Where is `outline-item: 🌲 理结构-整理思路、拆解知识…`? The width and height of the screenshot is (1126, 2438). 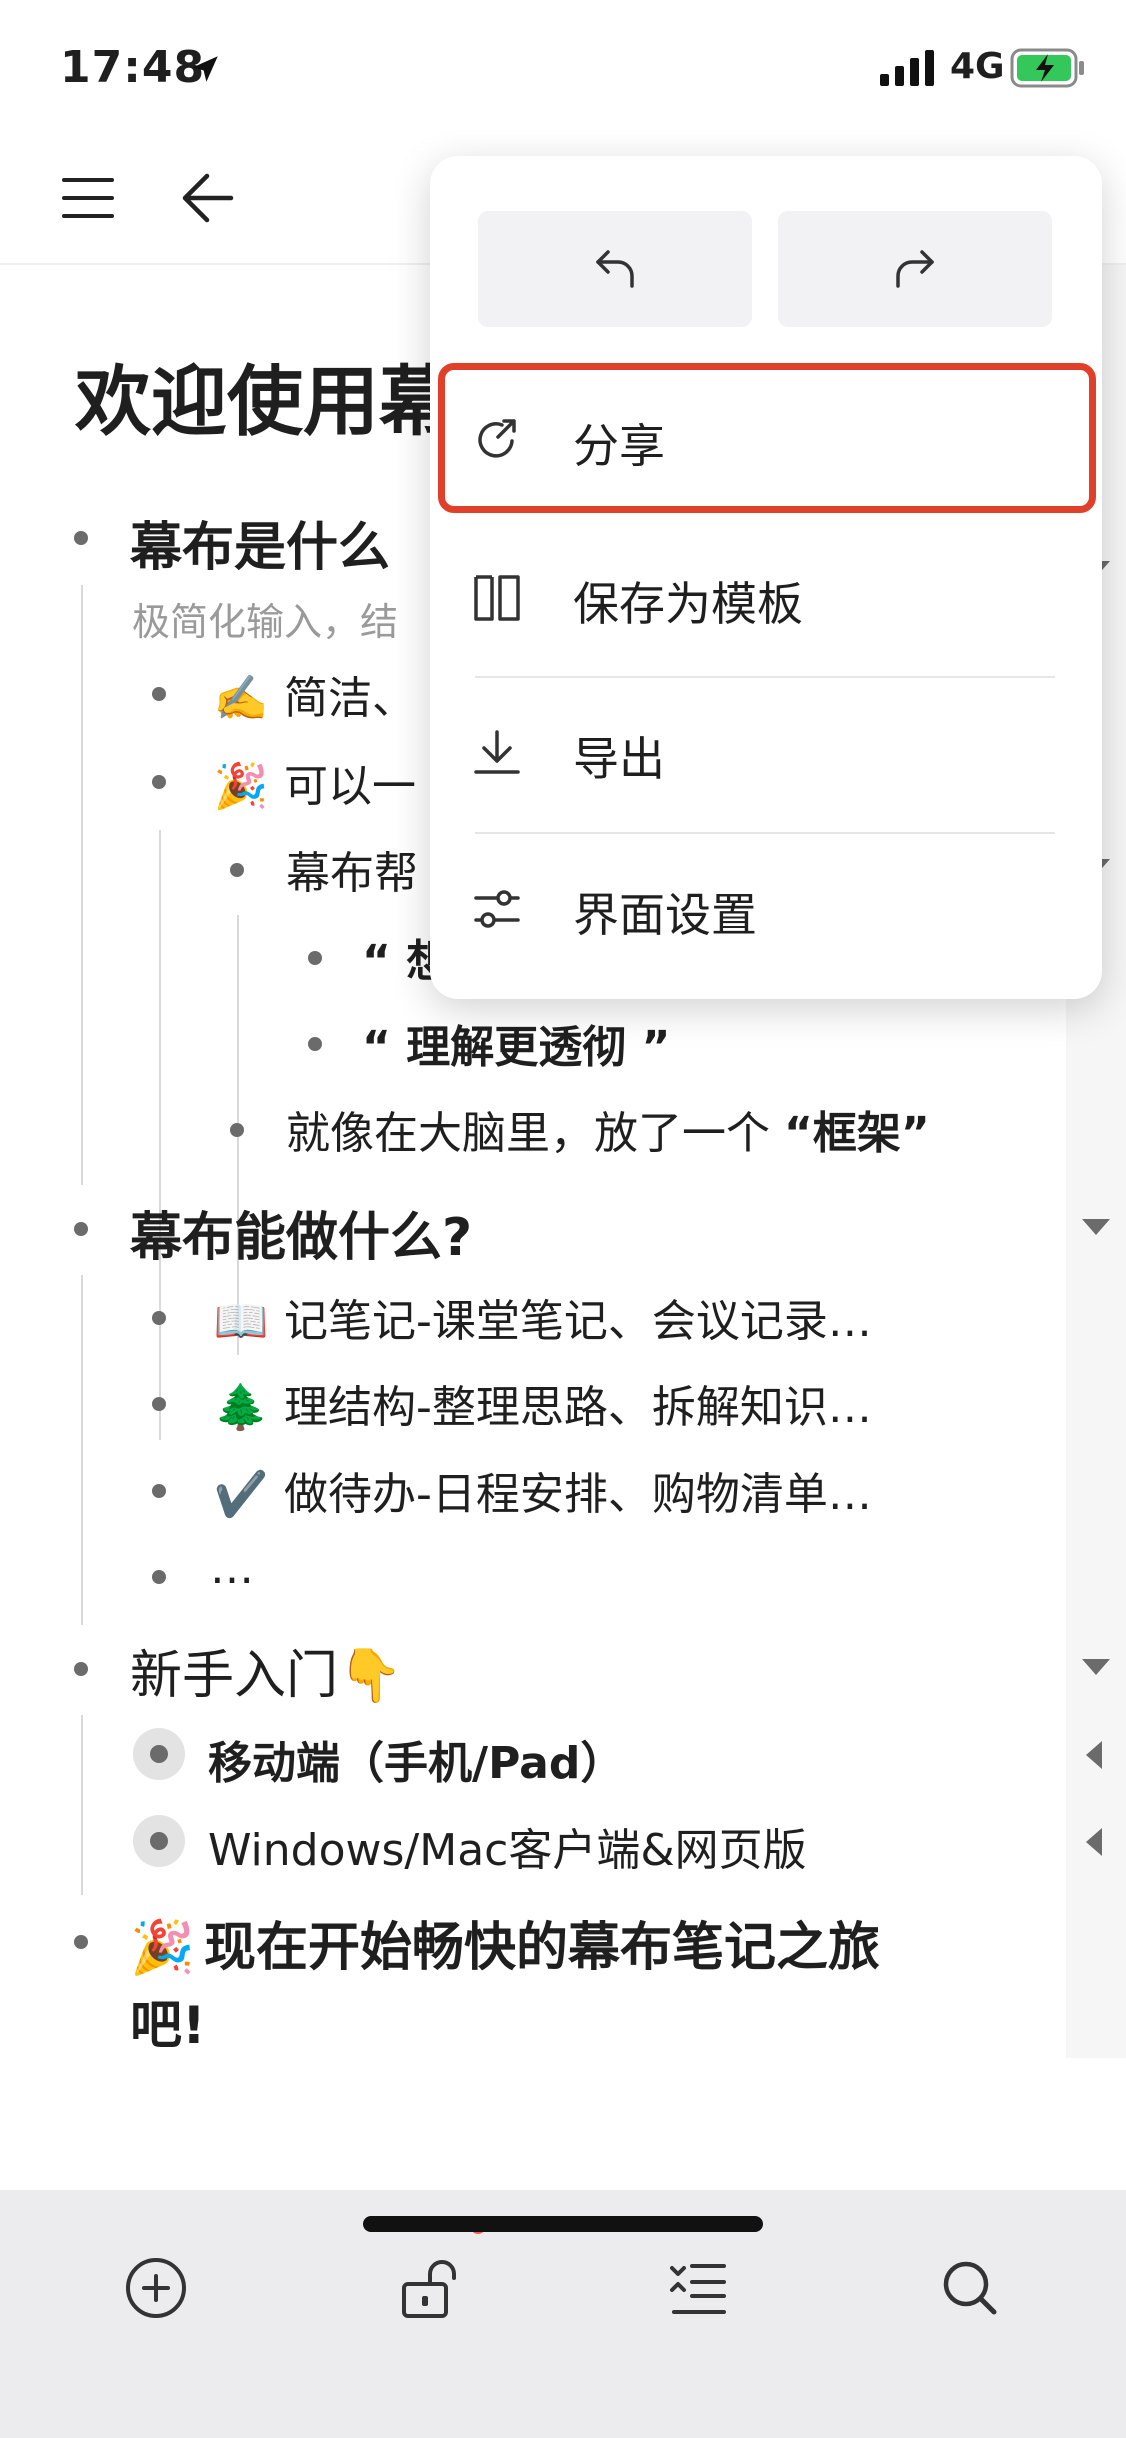 outline-item: 🌲 理结构-整理思路、拆解知识… is located at coordinates (541, 1403).